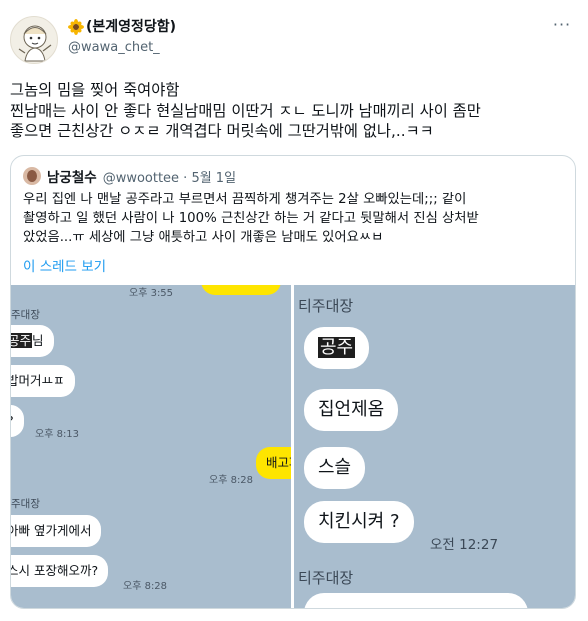  What do you see at coordinates (273, 463) in the screenshot?
I see `chat-bubble-mine: 배고파` at bounding box center [273, 463].